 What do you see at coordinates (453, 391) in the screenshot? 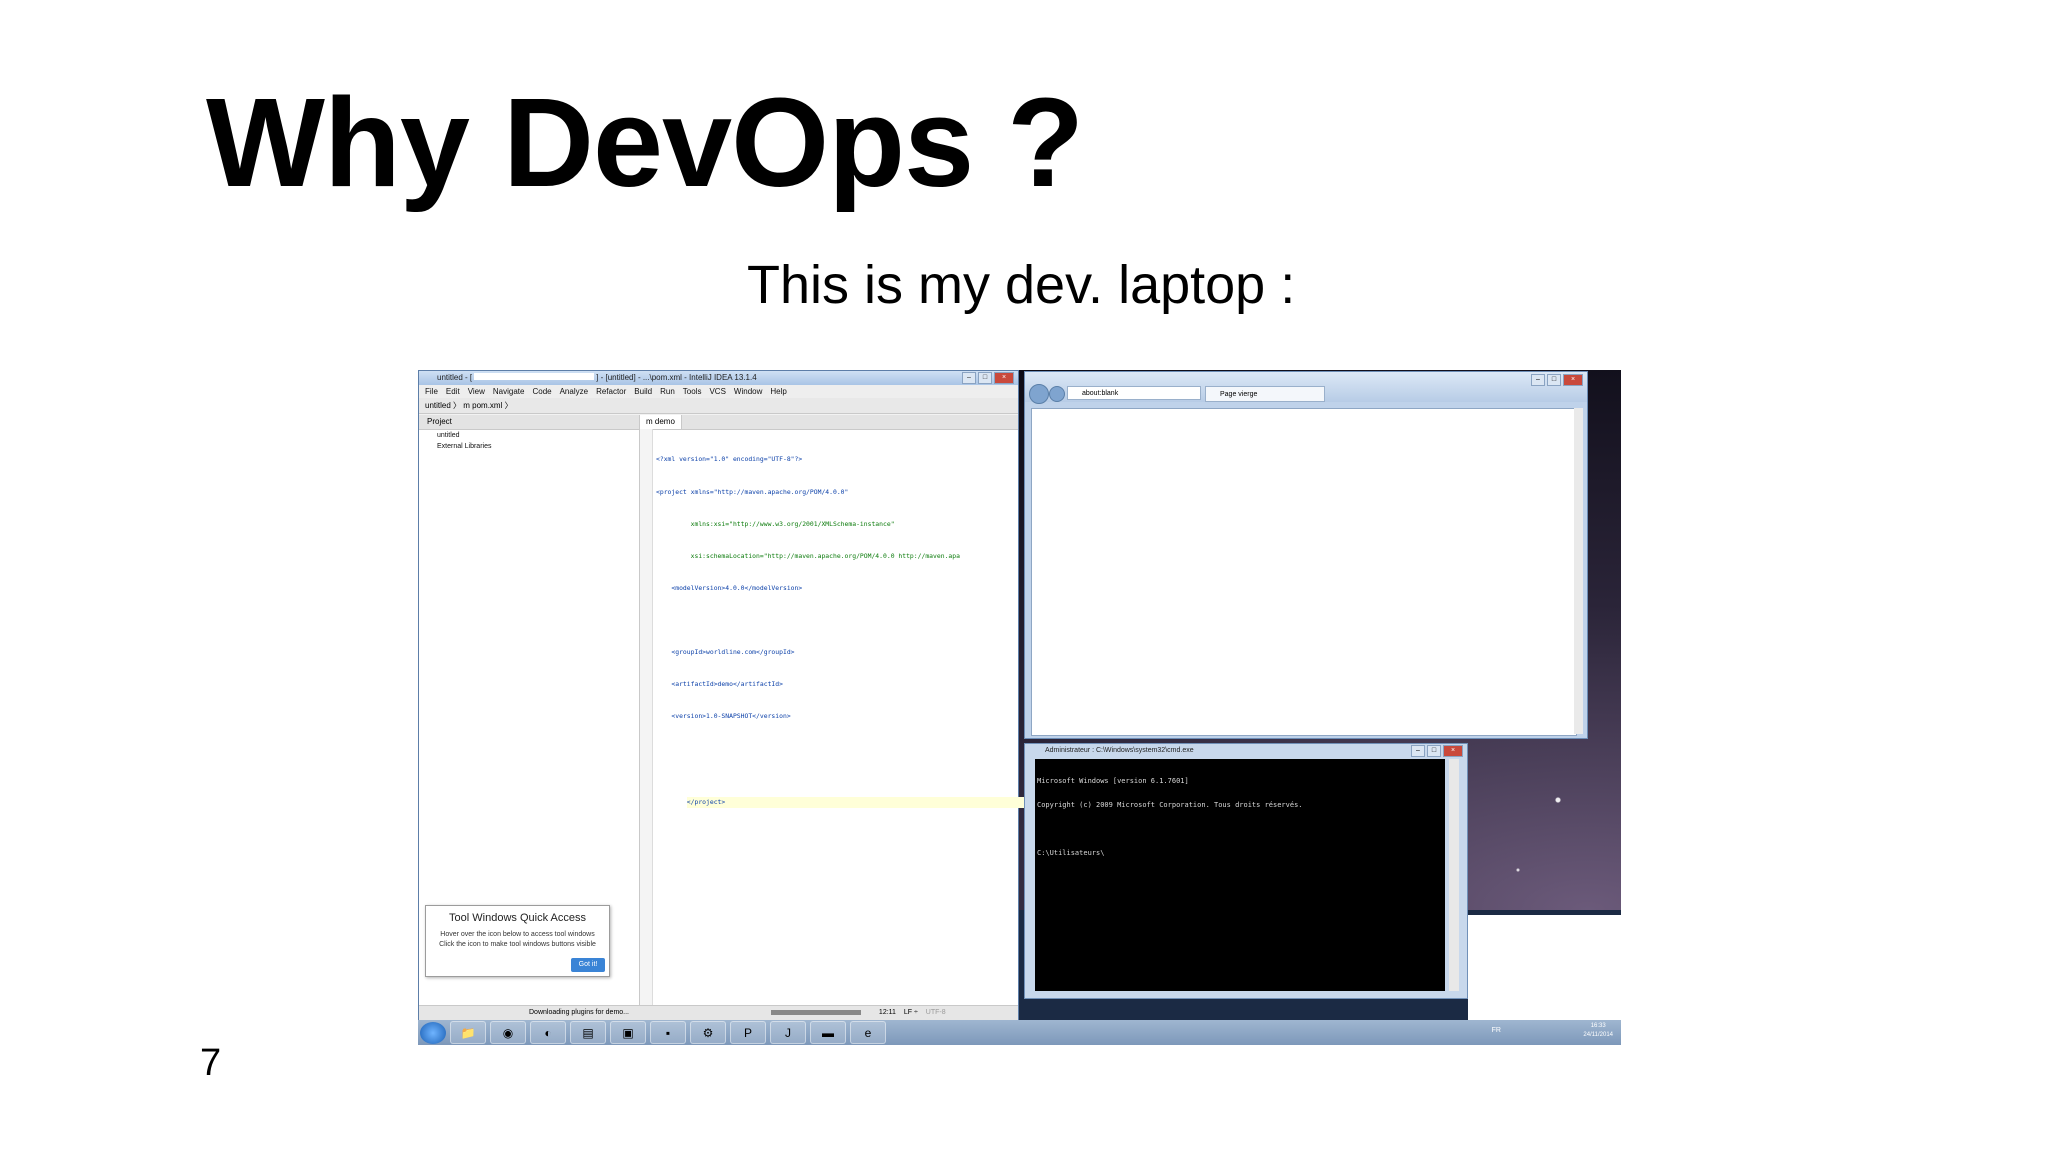
I see `menu-edit: Edit` at bounding box center [453, 391].